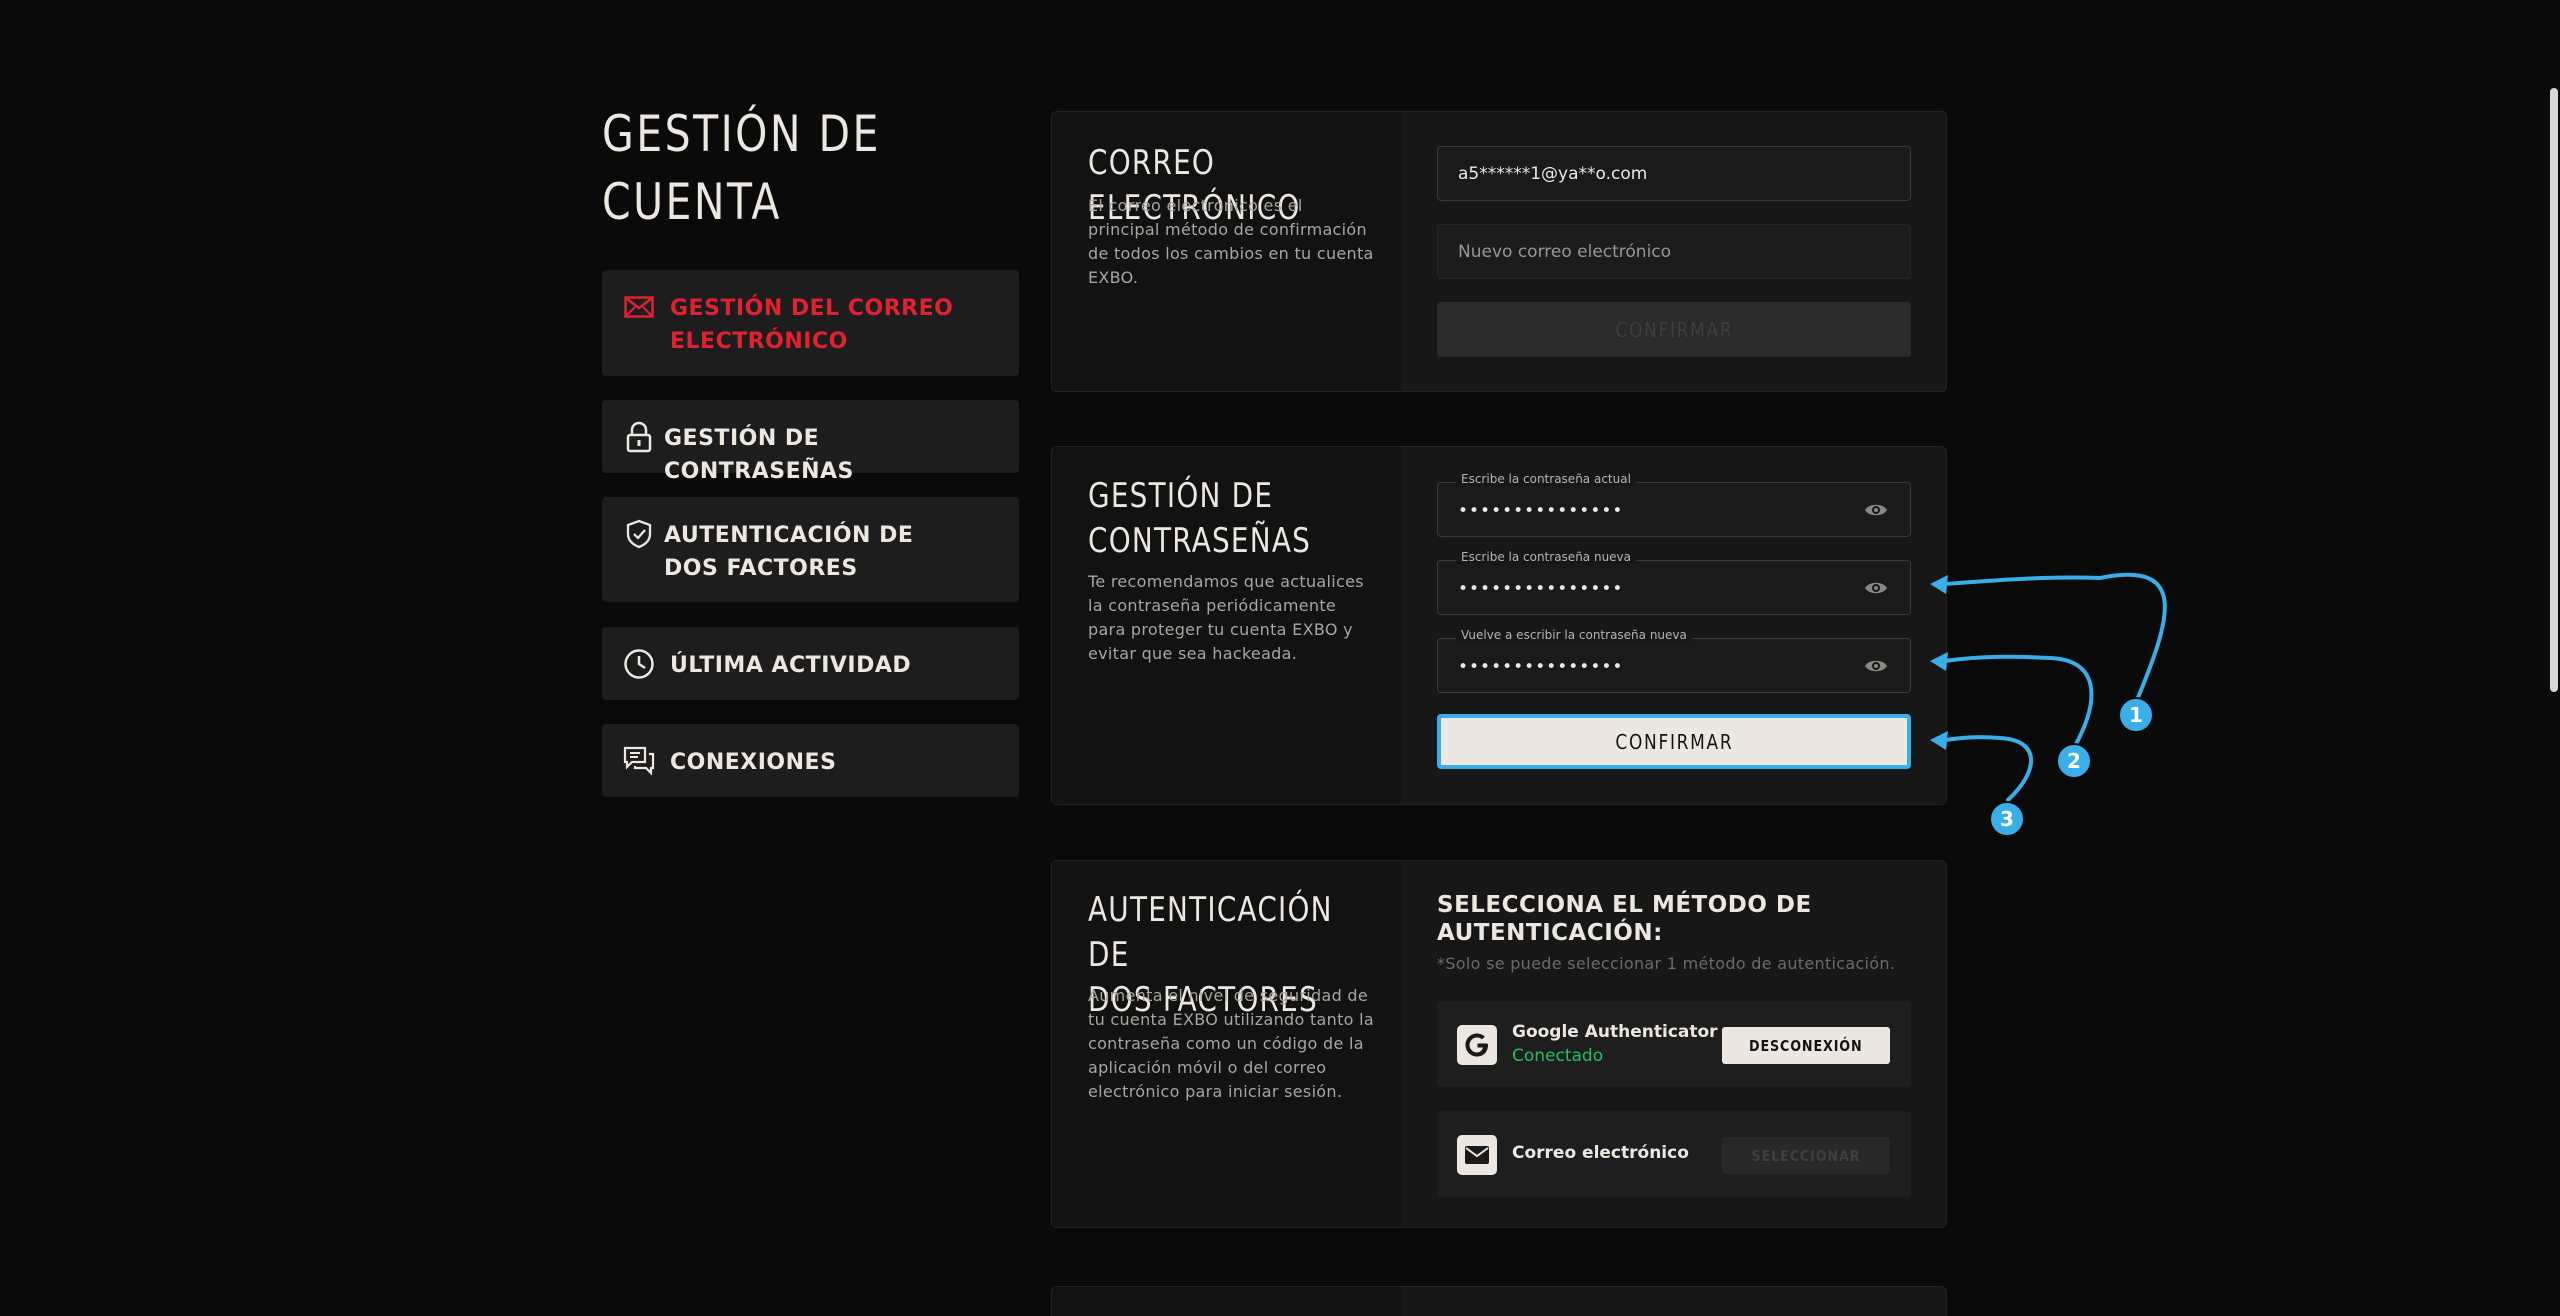 This screenshot has width=2560, height=1316. I want to click on auth-method-status: Conectado, so click(1558, 1056).